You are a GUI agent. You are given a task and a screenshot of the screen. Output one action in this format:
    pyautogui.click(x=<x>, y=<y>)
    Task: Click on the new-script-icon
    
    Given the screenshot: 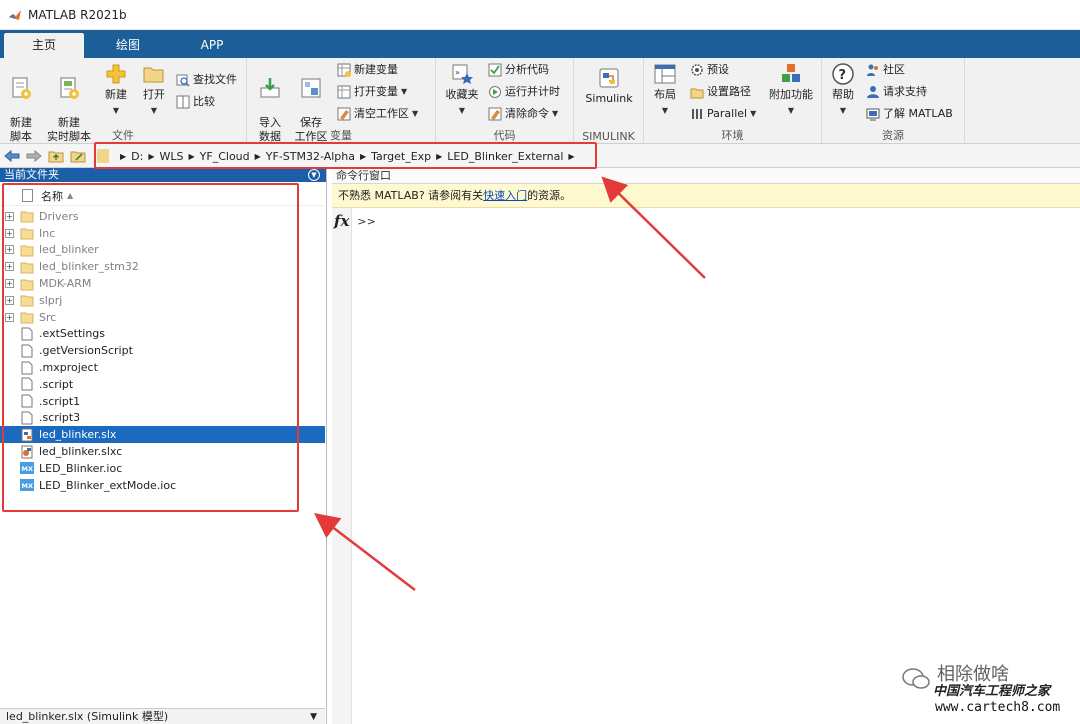 What is the action you would take?
    pyautogui.click(x=21, y=88)
    